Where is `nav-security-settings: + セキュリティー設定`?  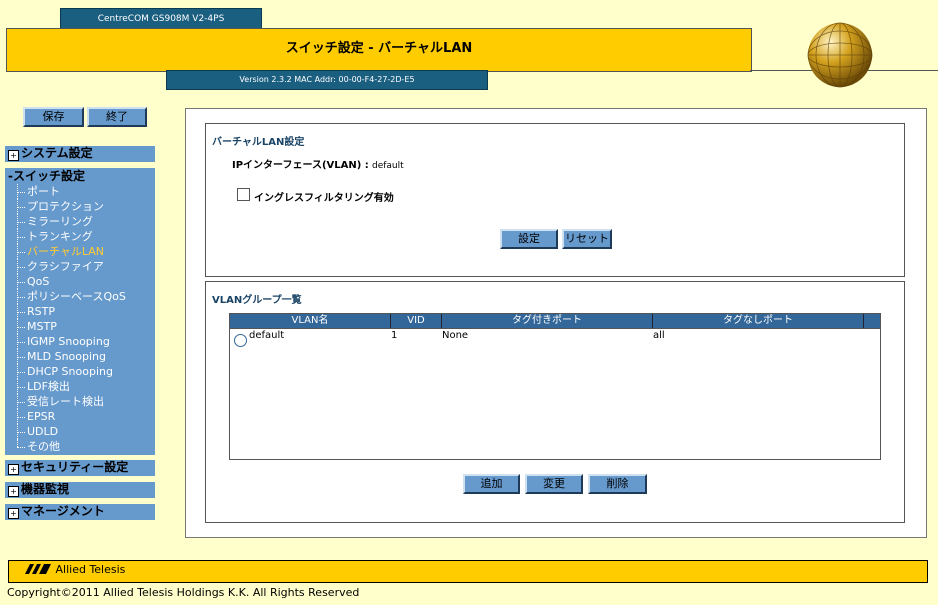 nav-security-settings: + セキュリティー設定 is located at coordinates (80, 468).